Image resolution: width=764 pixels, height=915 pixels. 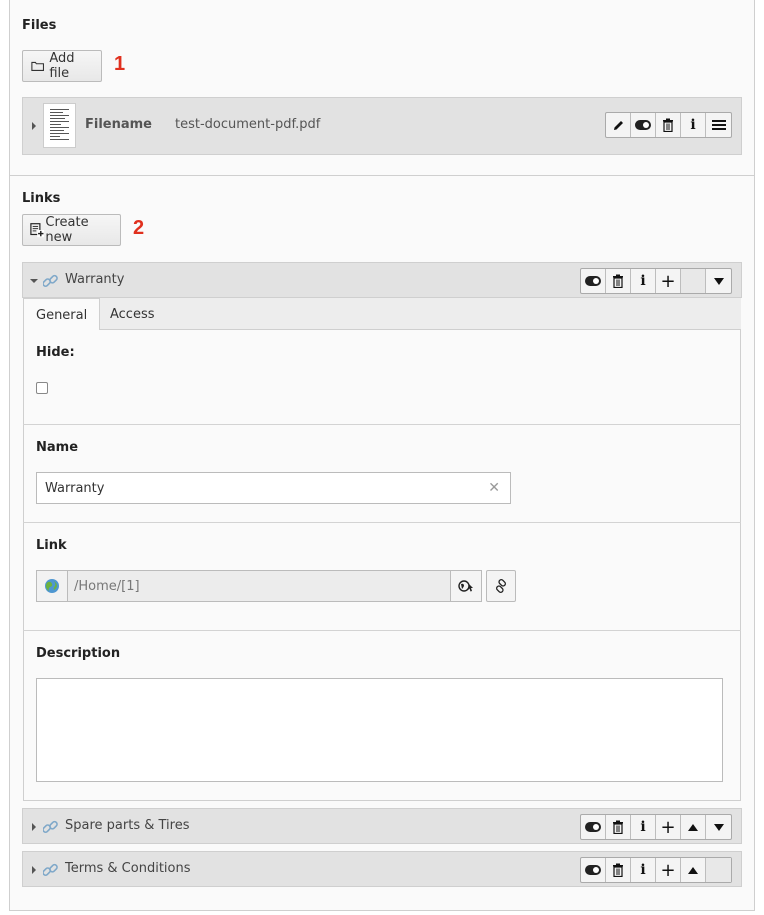 What do you see at coordinates (273, 488) in the screenshot?
I see `name-input: Warranty ✕` at bounding box center [273, 488].